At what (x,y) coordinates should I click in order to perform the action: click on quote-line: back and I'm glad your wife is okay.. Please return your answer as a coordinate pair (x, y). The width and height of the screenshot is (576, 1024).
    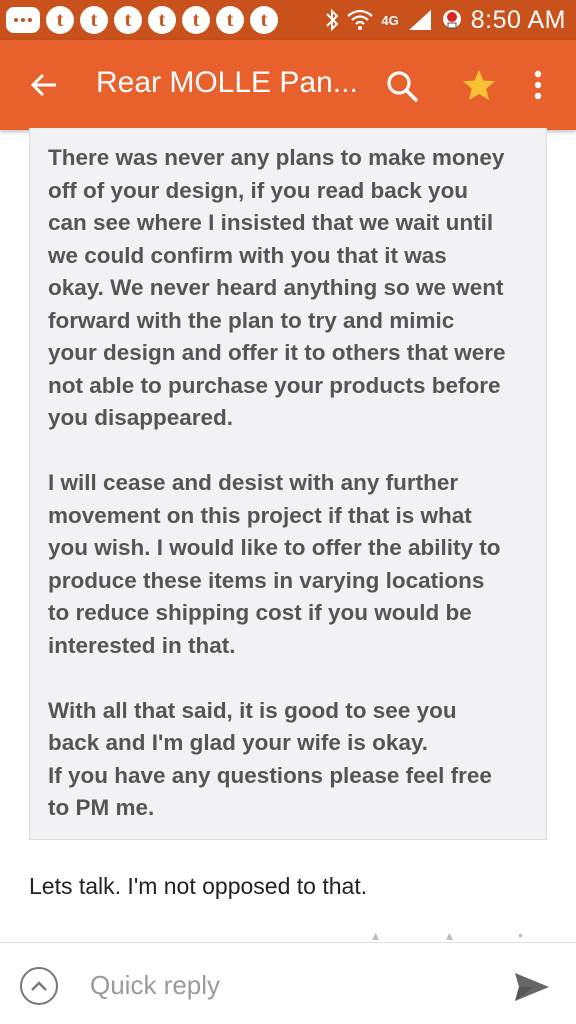
    Looking at the image, I should click on (238, 742).